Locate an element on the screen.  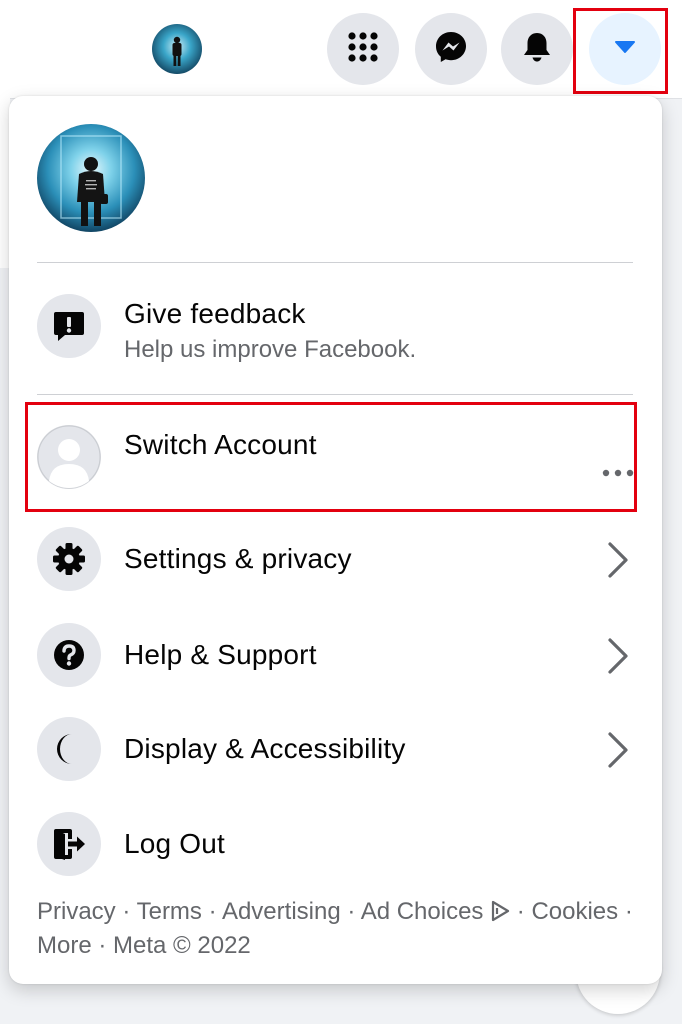
notifications-button is located at coordinates (537, 49).